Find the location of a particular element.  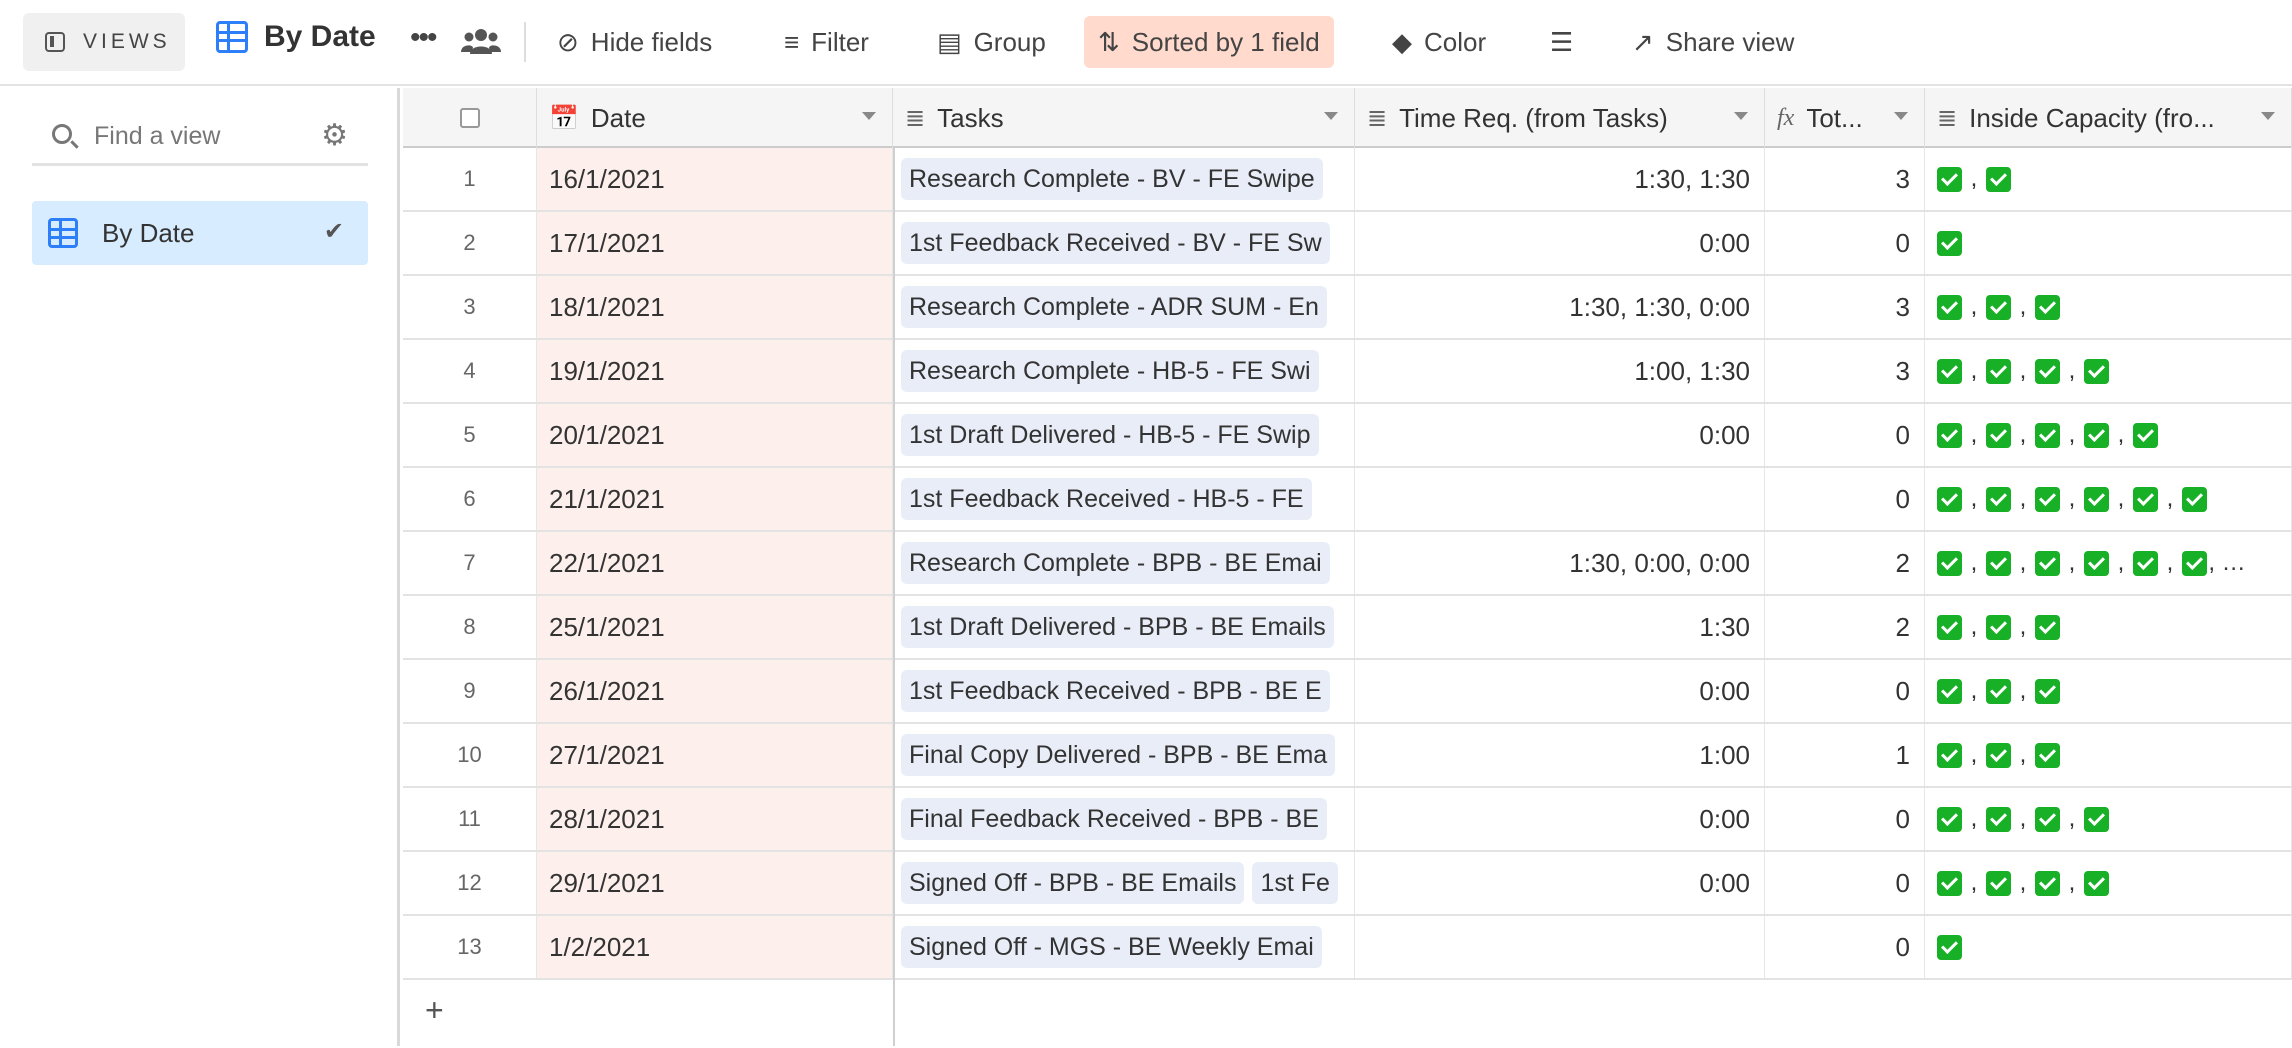

group-button: ▤ Group is located at coordinates (991, 42).